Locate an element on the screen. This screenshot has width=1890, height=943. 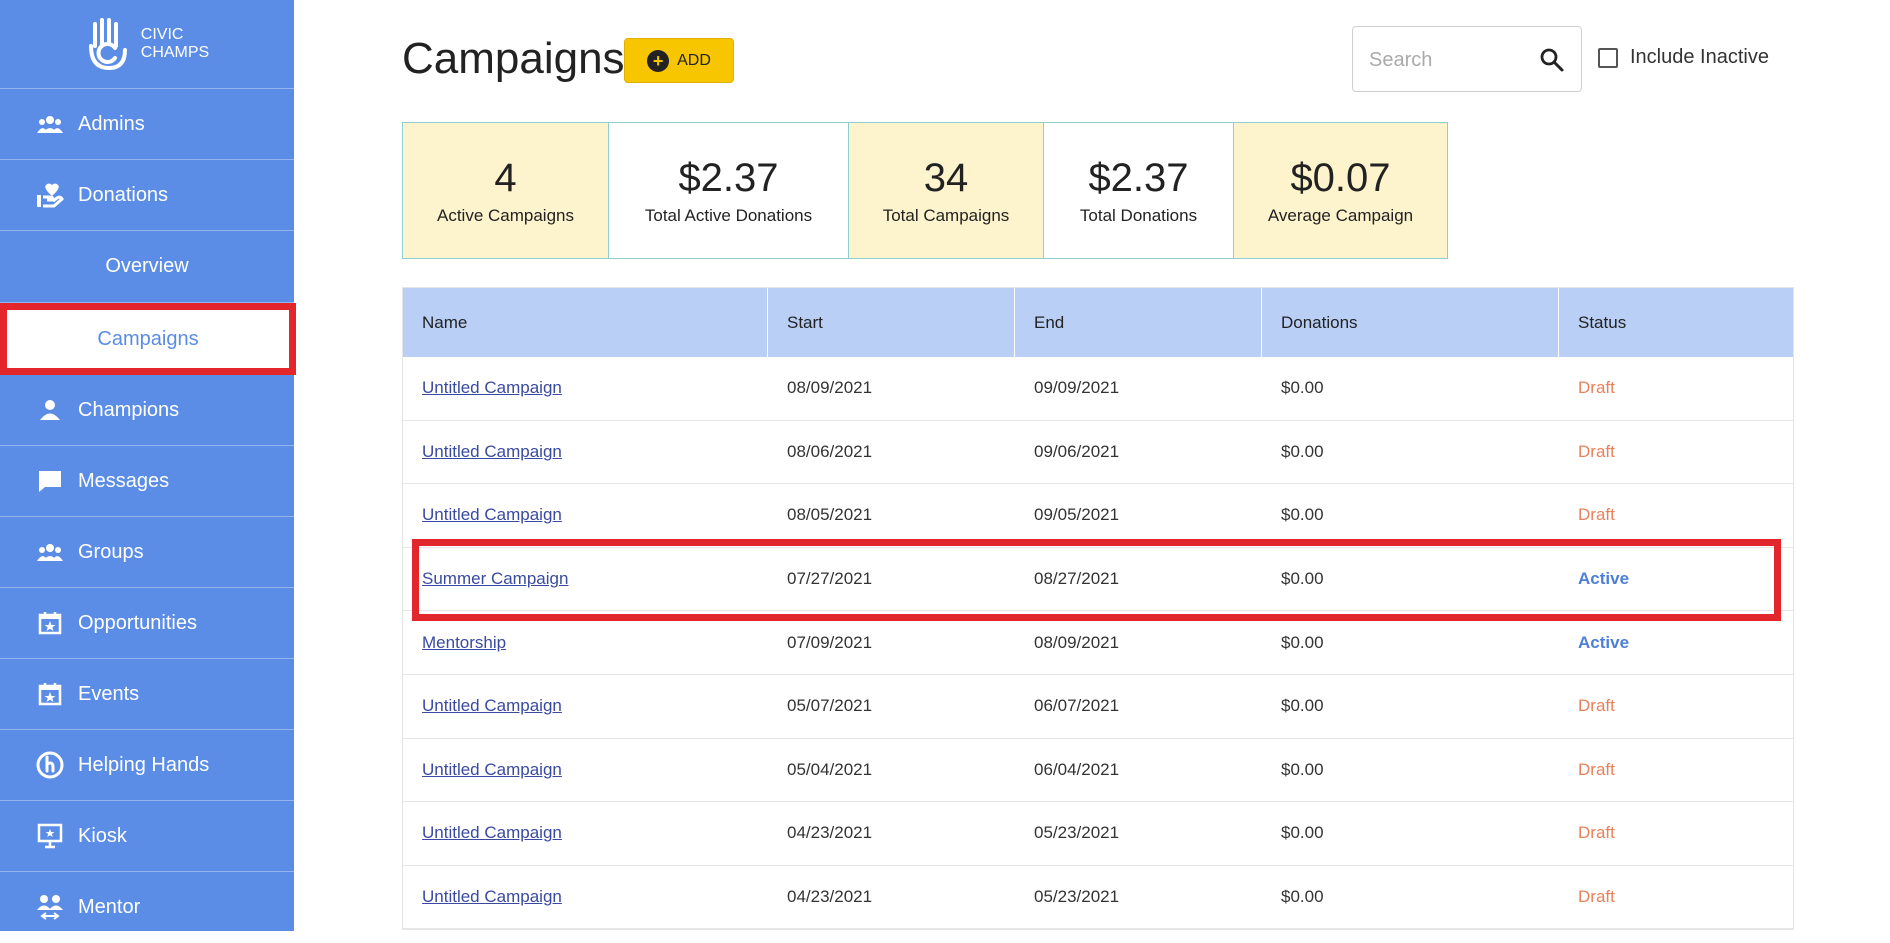
stat-total-campaigns: 34 Total Campaigns is located at coordinates (946, 190).